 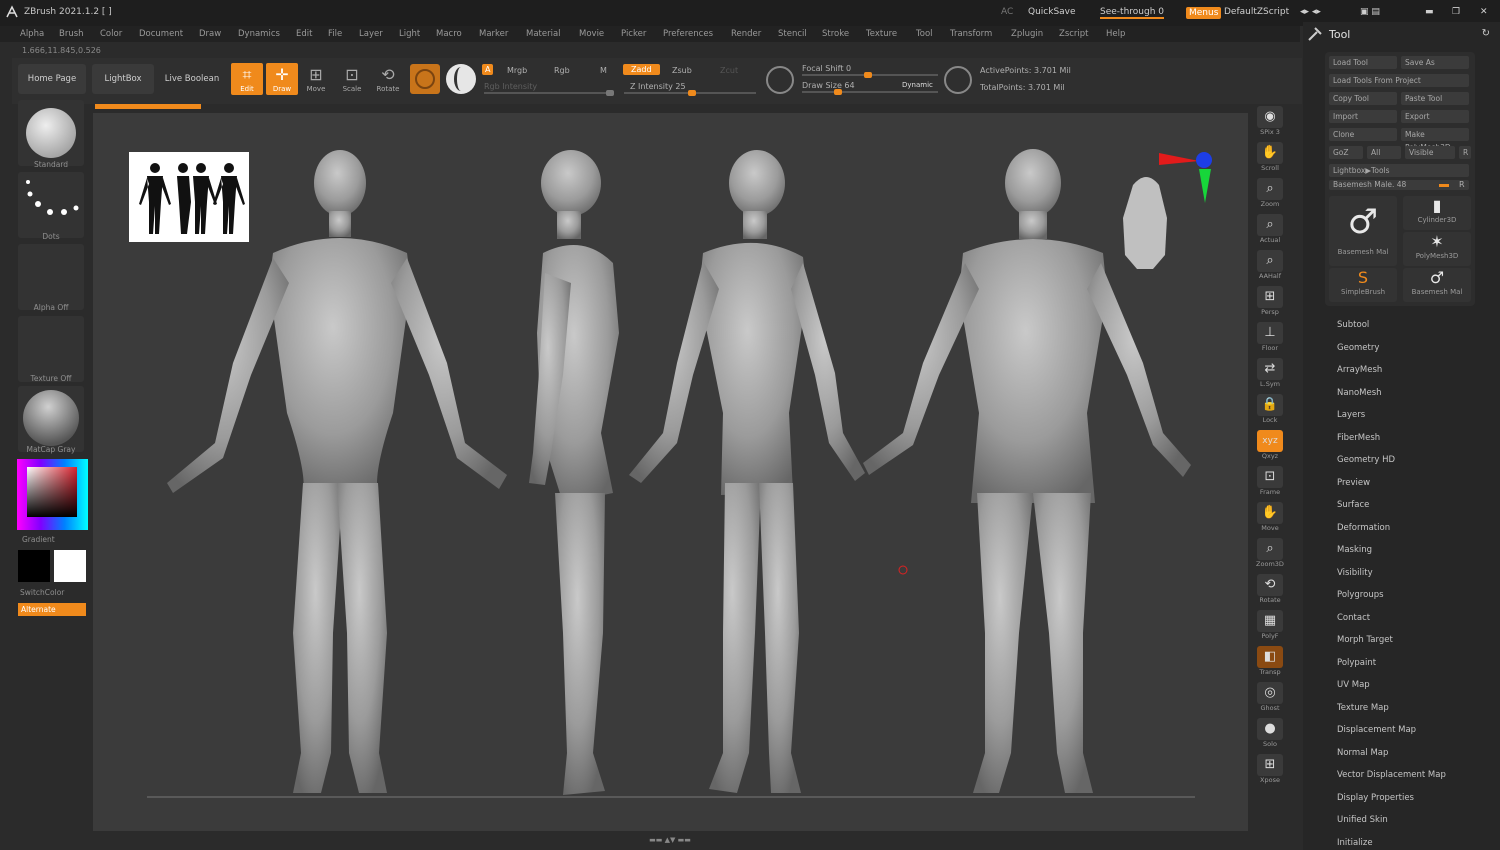 I want to click on stroke-picker, so click(x=51, y=205).